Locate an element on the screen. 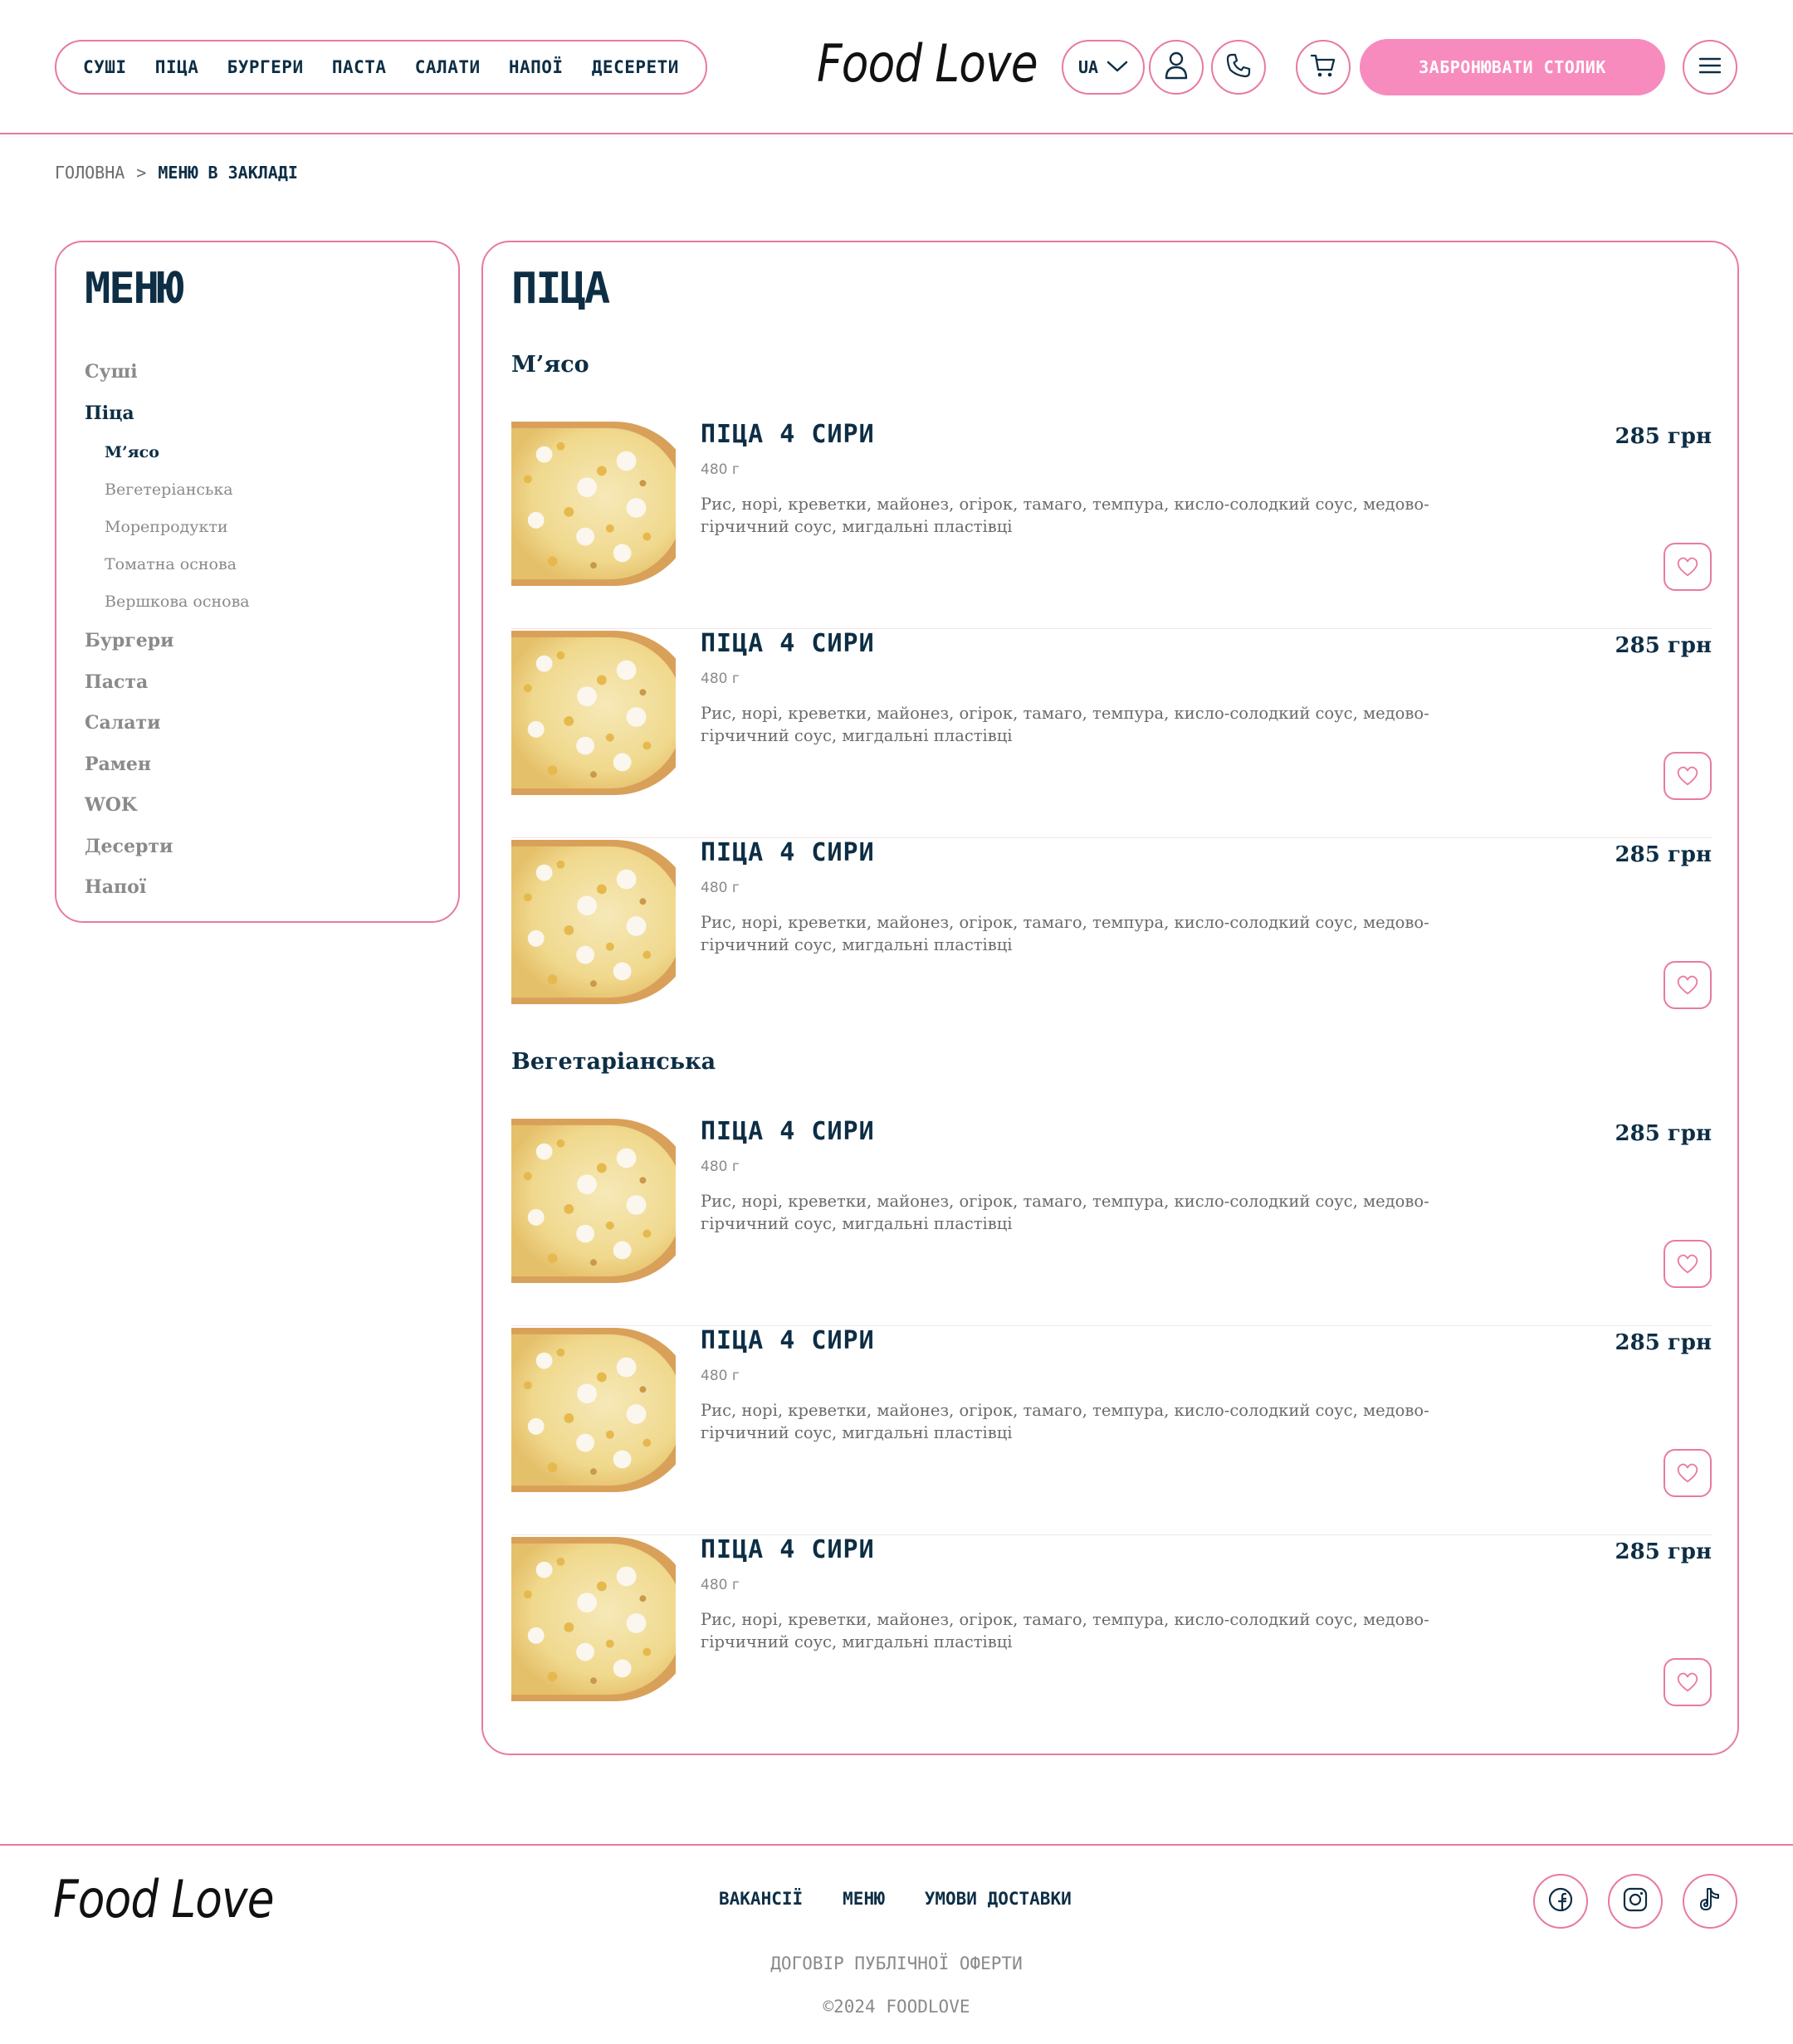  nav-pasta: ПАСТА is located at coordinates (359, 67).